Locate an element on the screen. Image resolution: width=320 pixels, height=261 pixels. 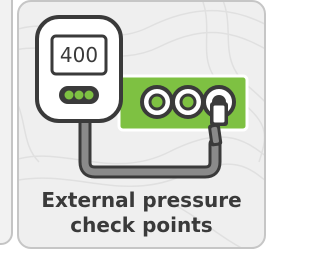
tile-title-line-2: check points is located at coordinates (141, 225).